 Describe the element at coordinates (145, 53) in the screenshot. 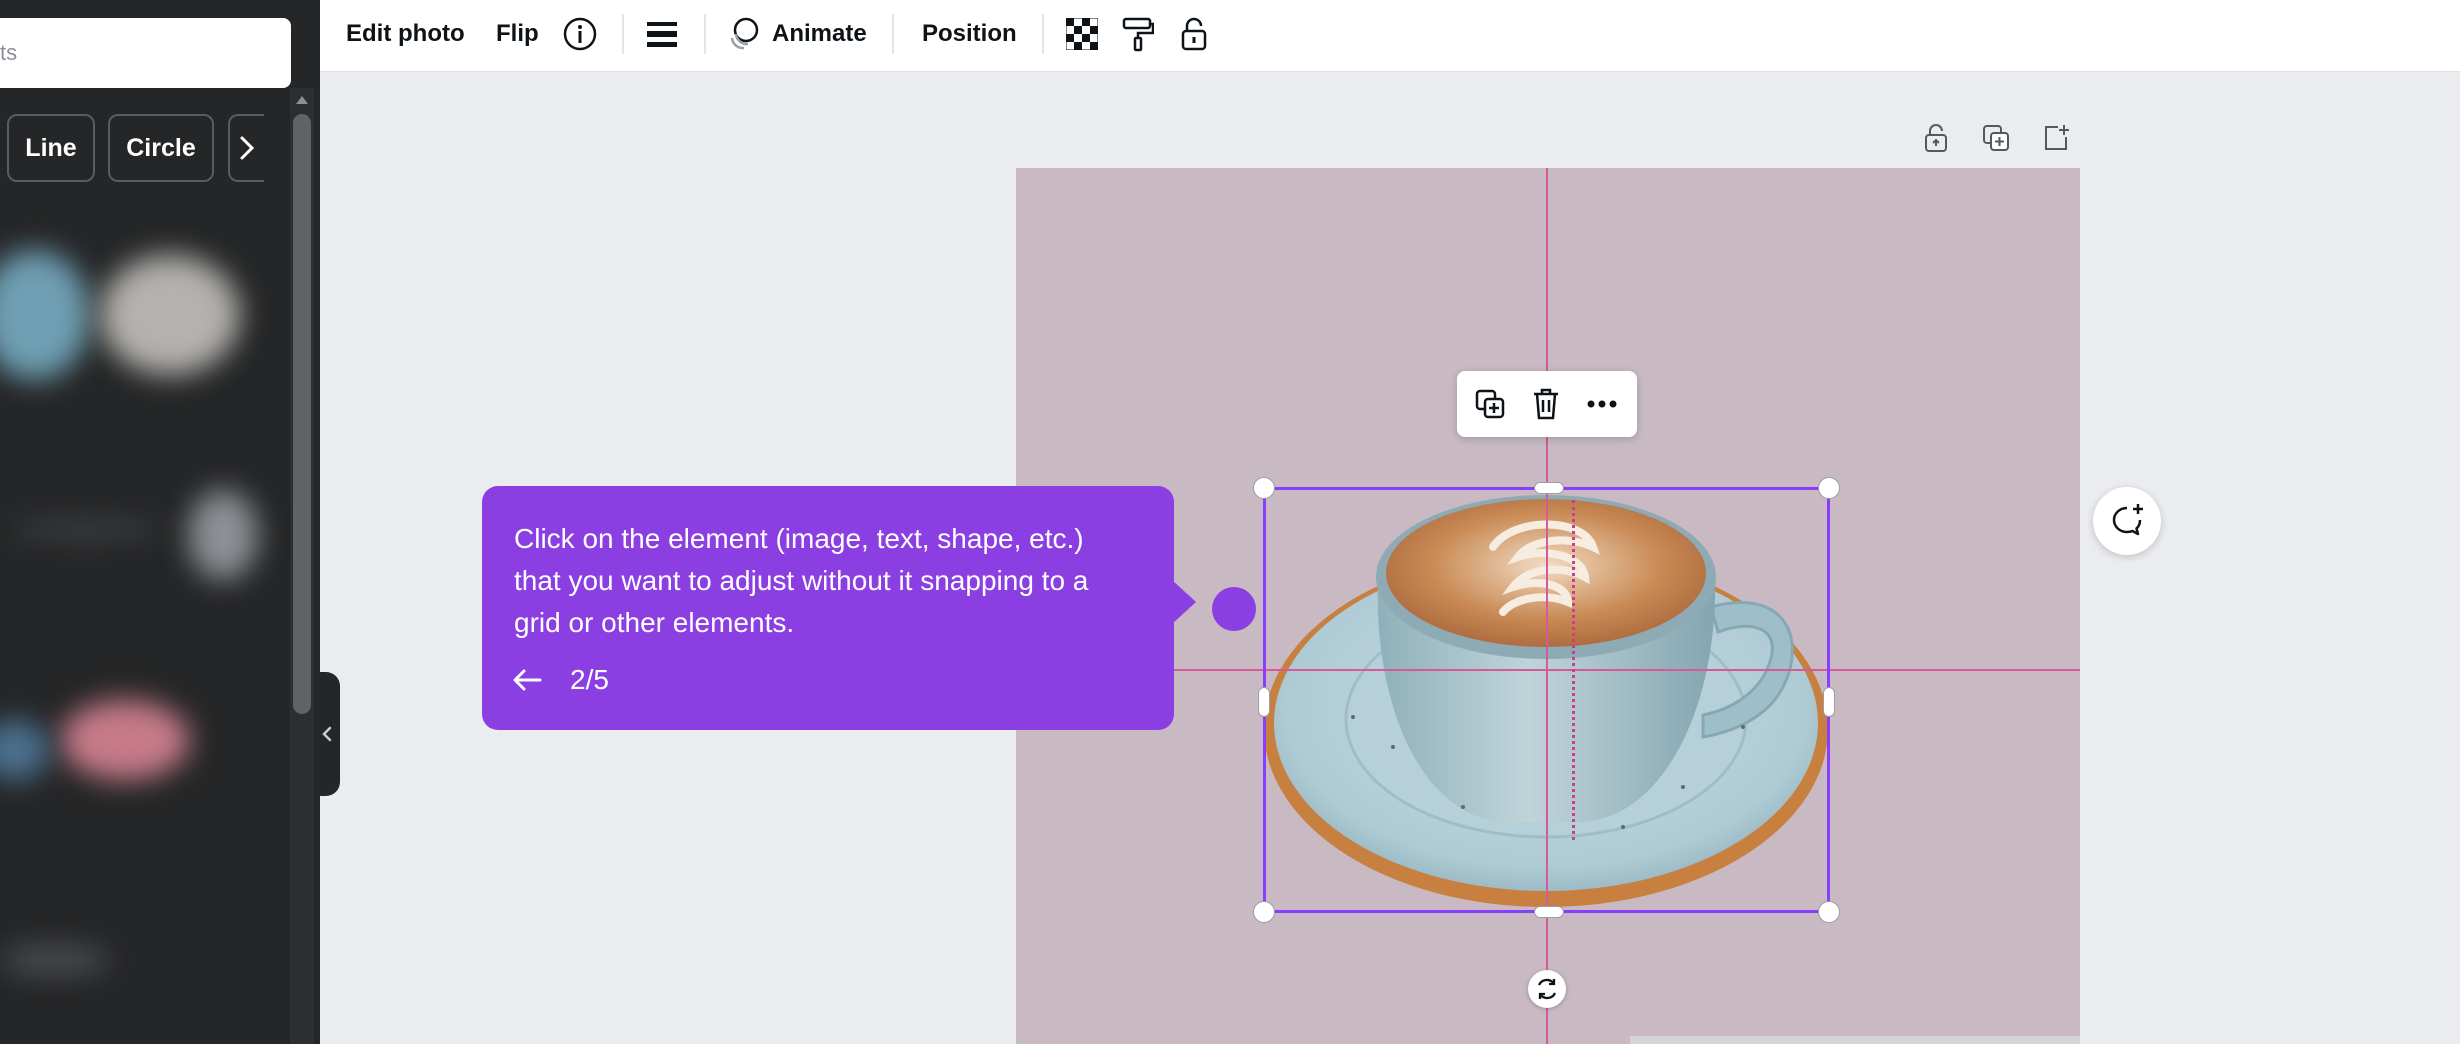

I see `search-input: ts` at that location.